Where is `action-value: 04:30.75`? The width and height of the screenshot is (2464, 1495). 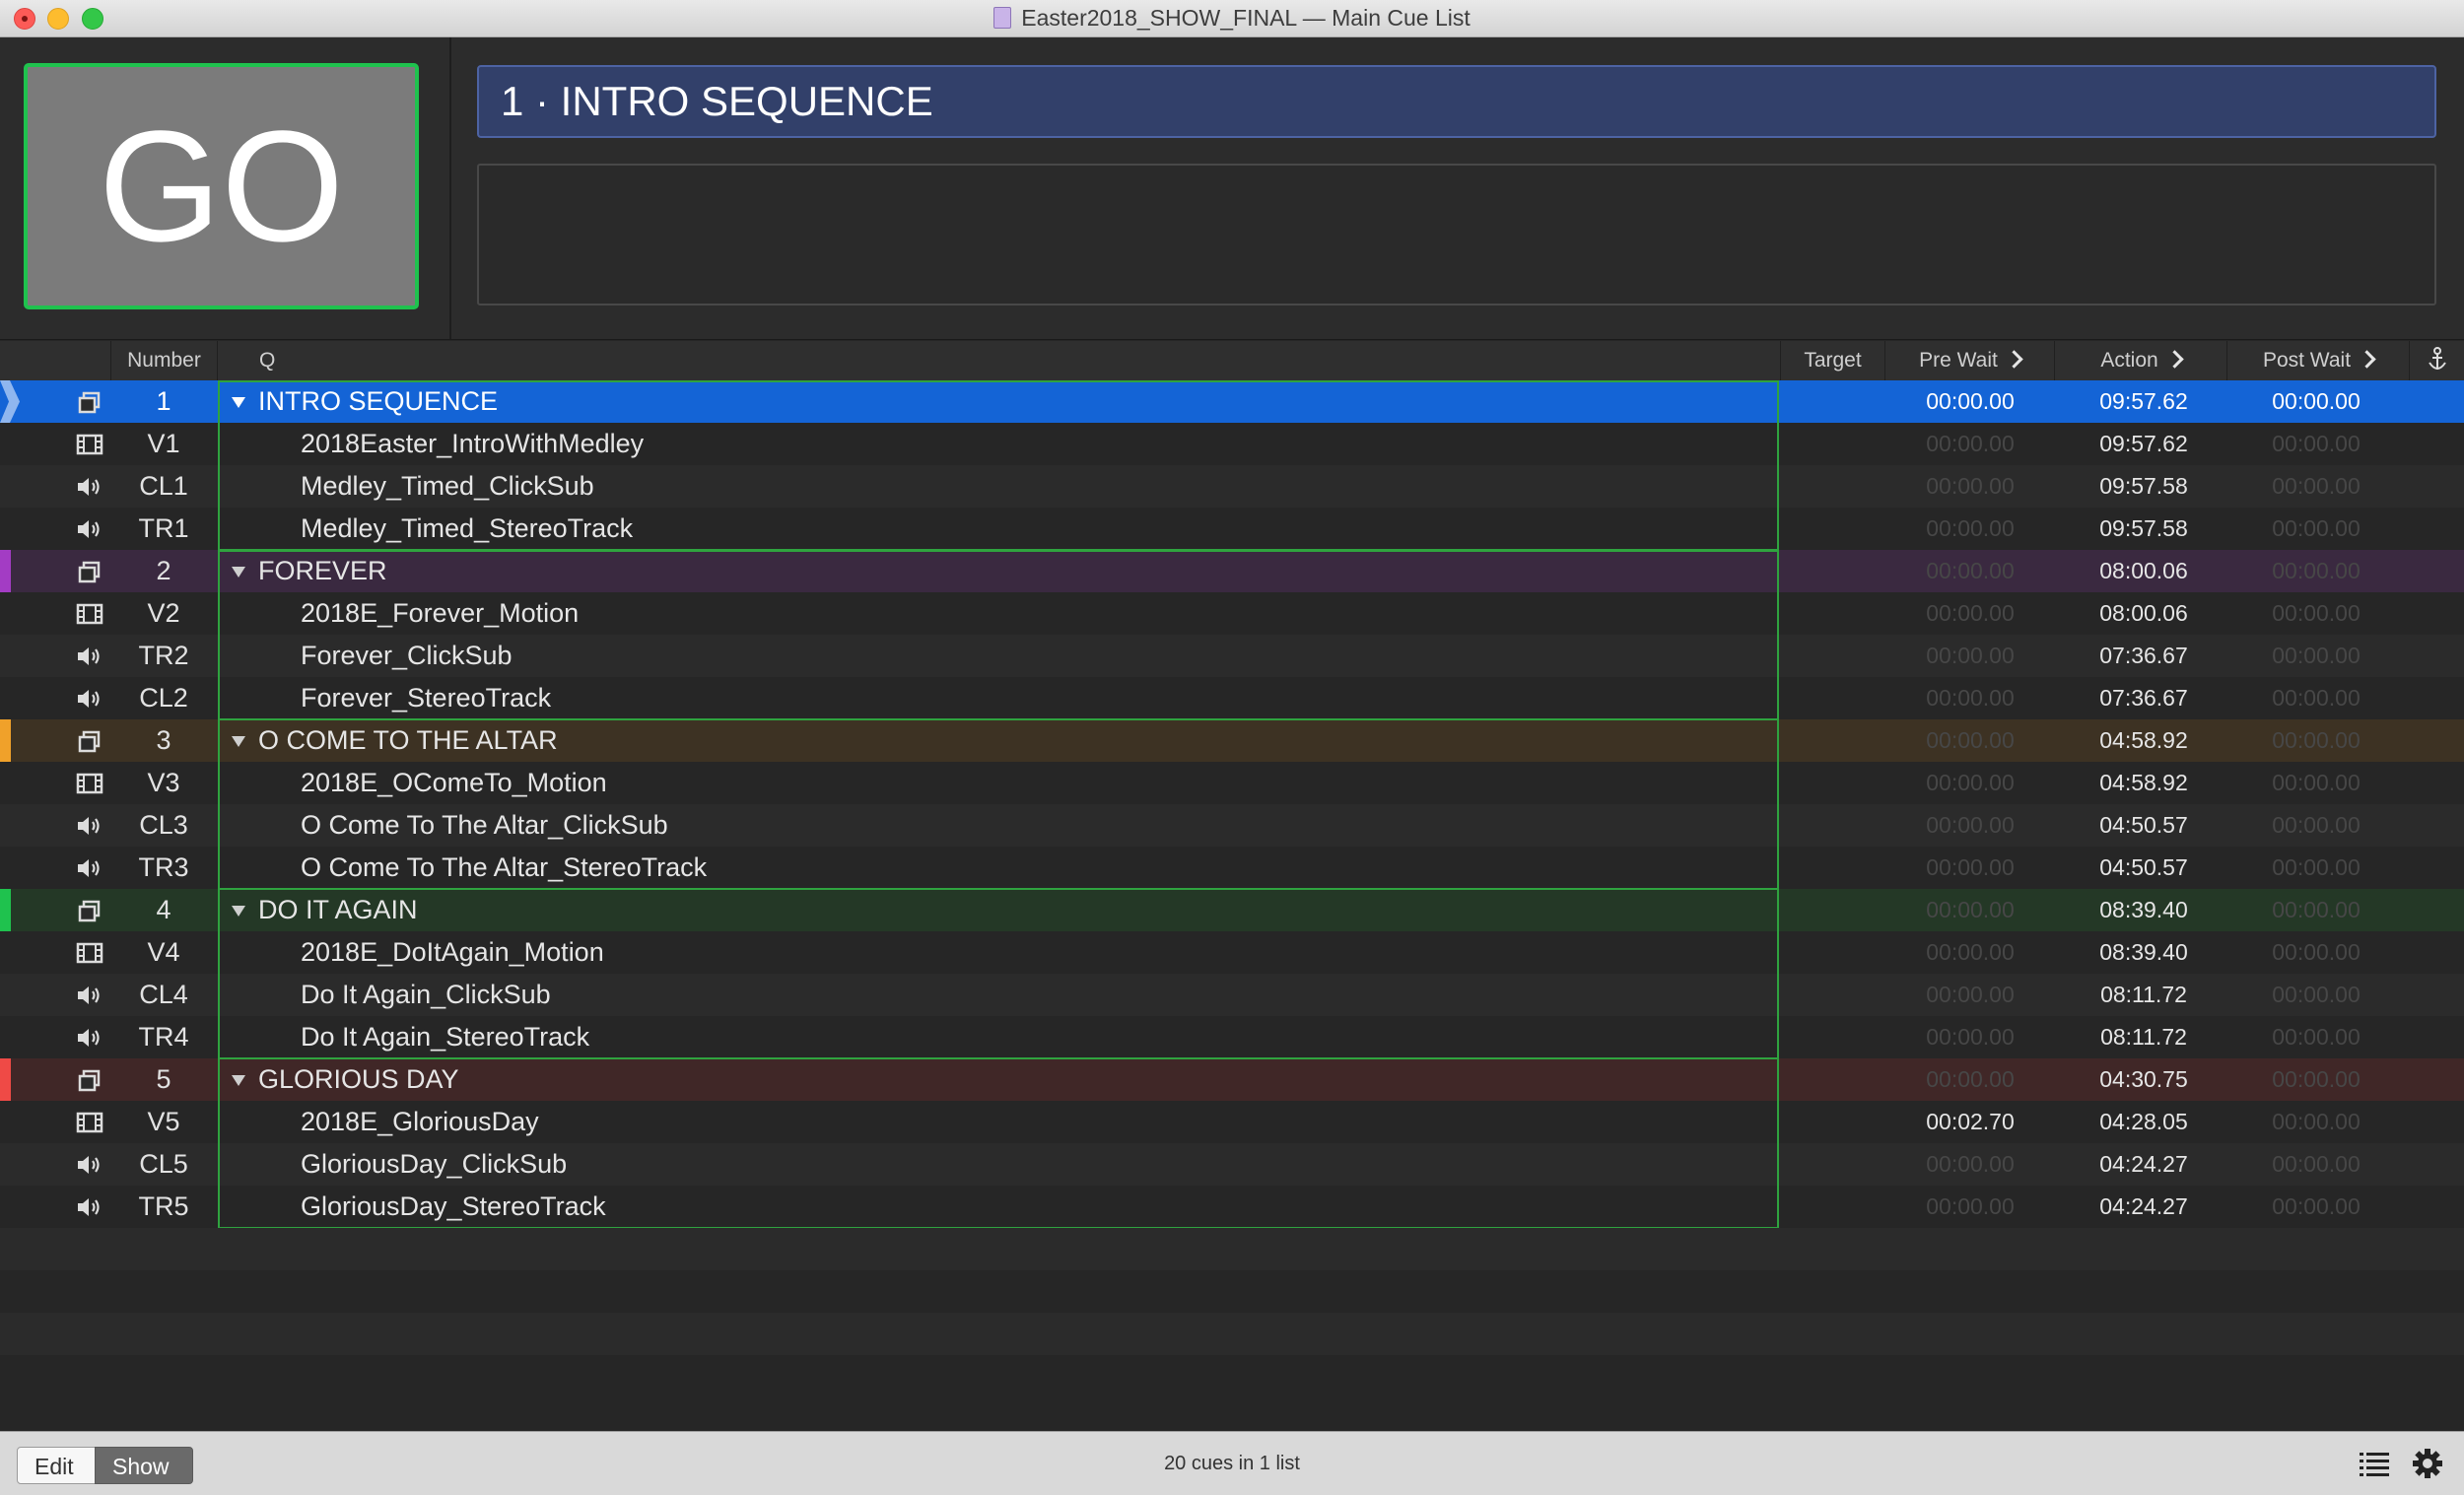
action-value: 04:30.75 is located at coordinates (2143, 1079).